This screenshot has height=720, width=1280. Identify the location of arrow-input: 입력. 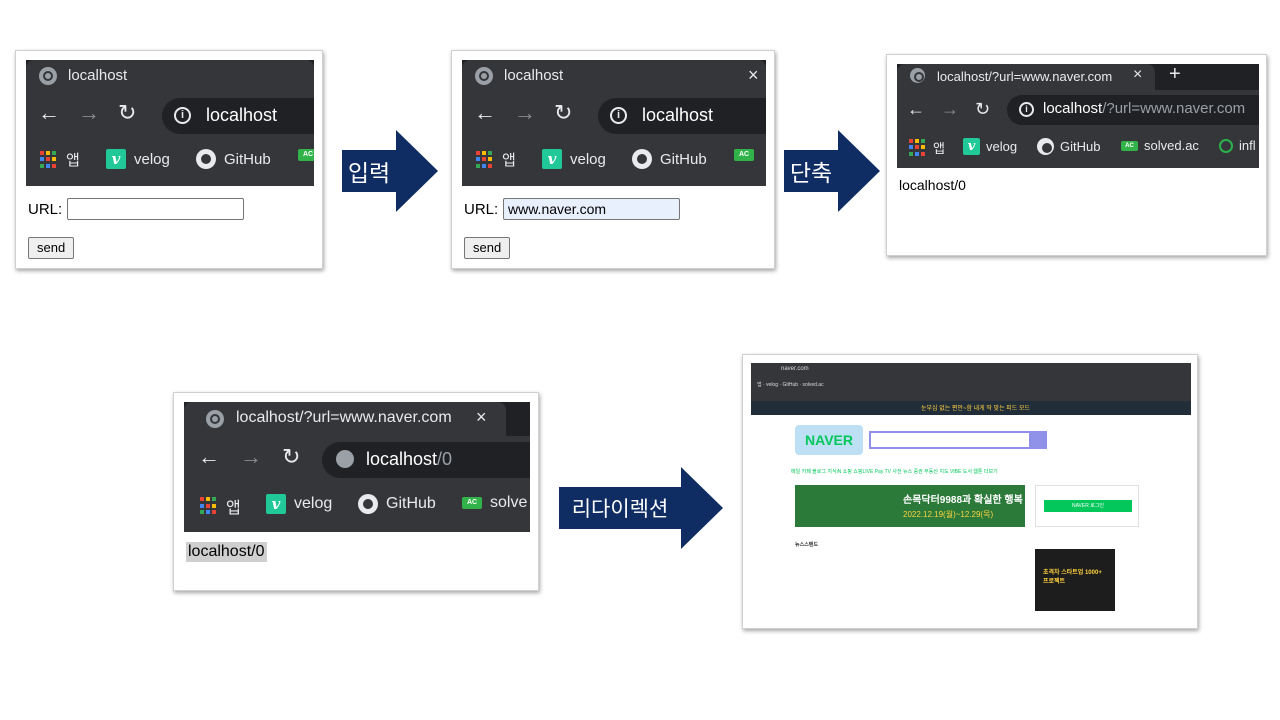
(390, 171).